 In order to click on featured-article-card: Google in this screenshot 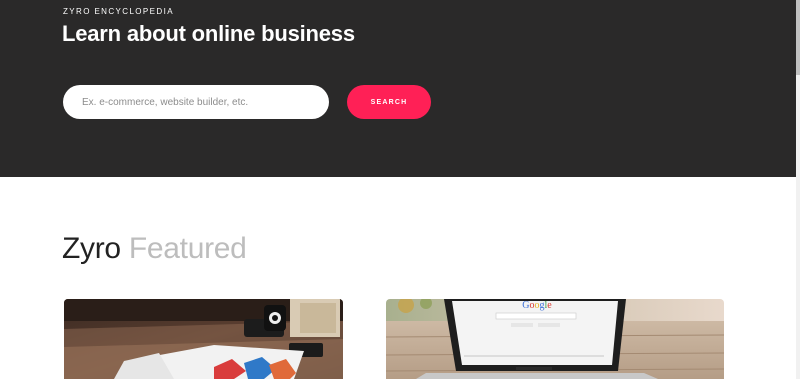, I will do `click(555, 339)`.